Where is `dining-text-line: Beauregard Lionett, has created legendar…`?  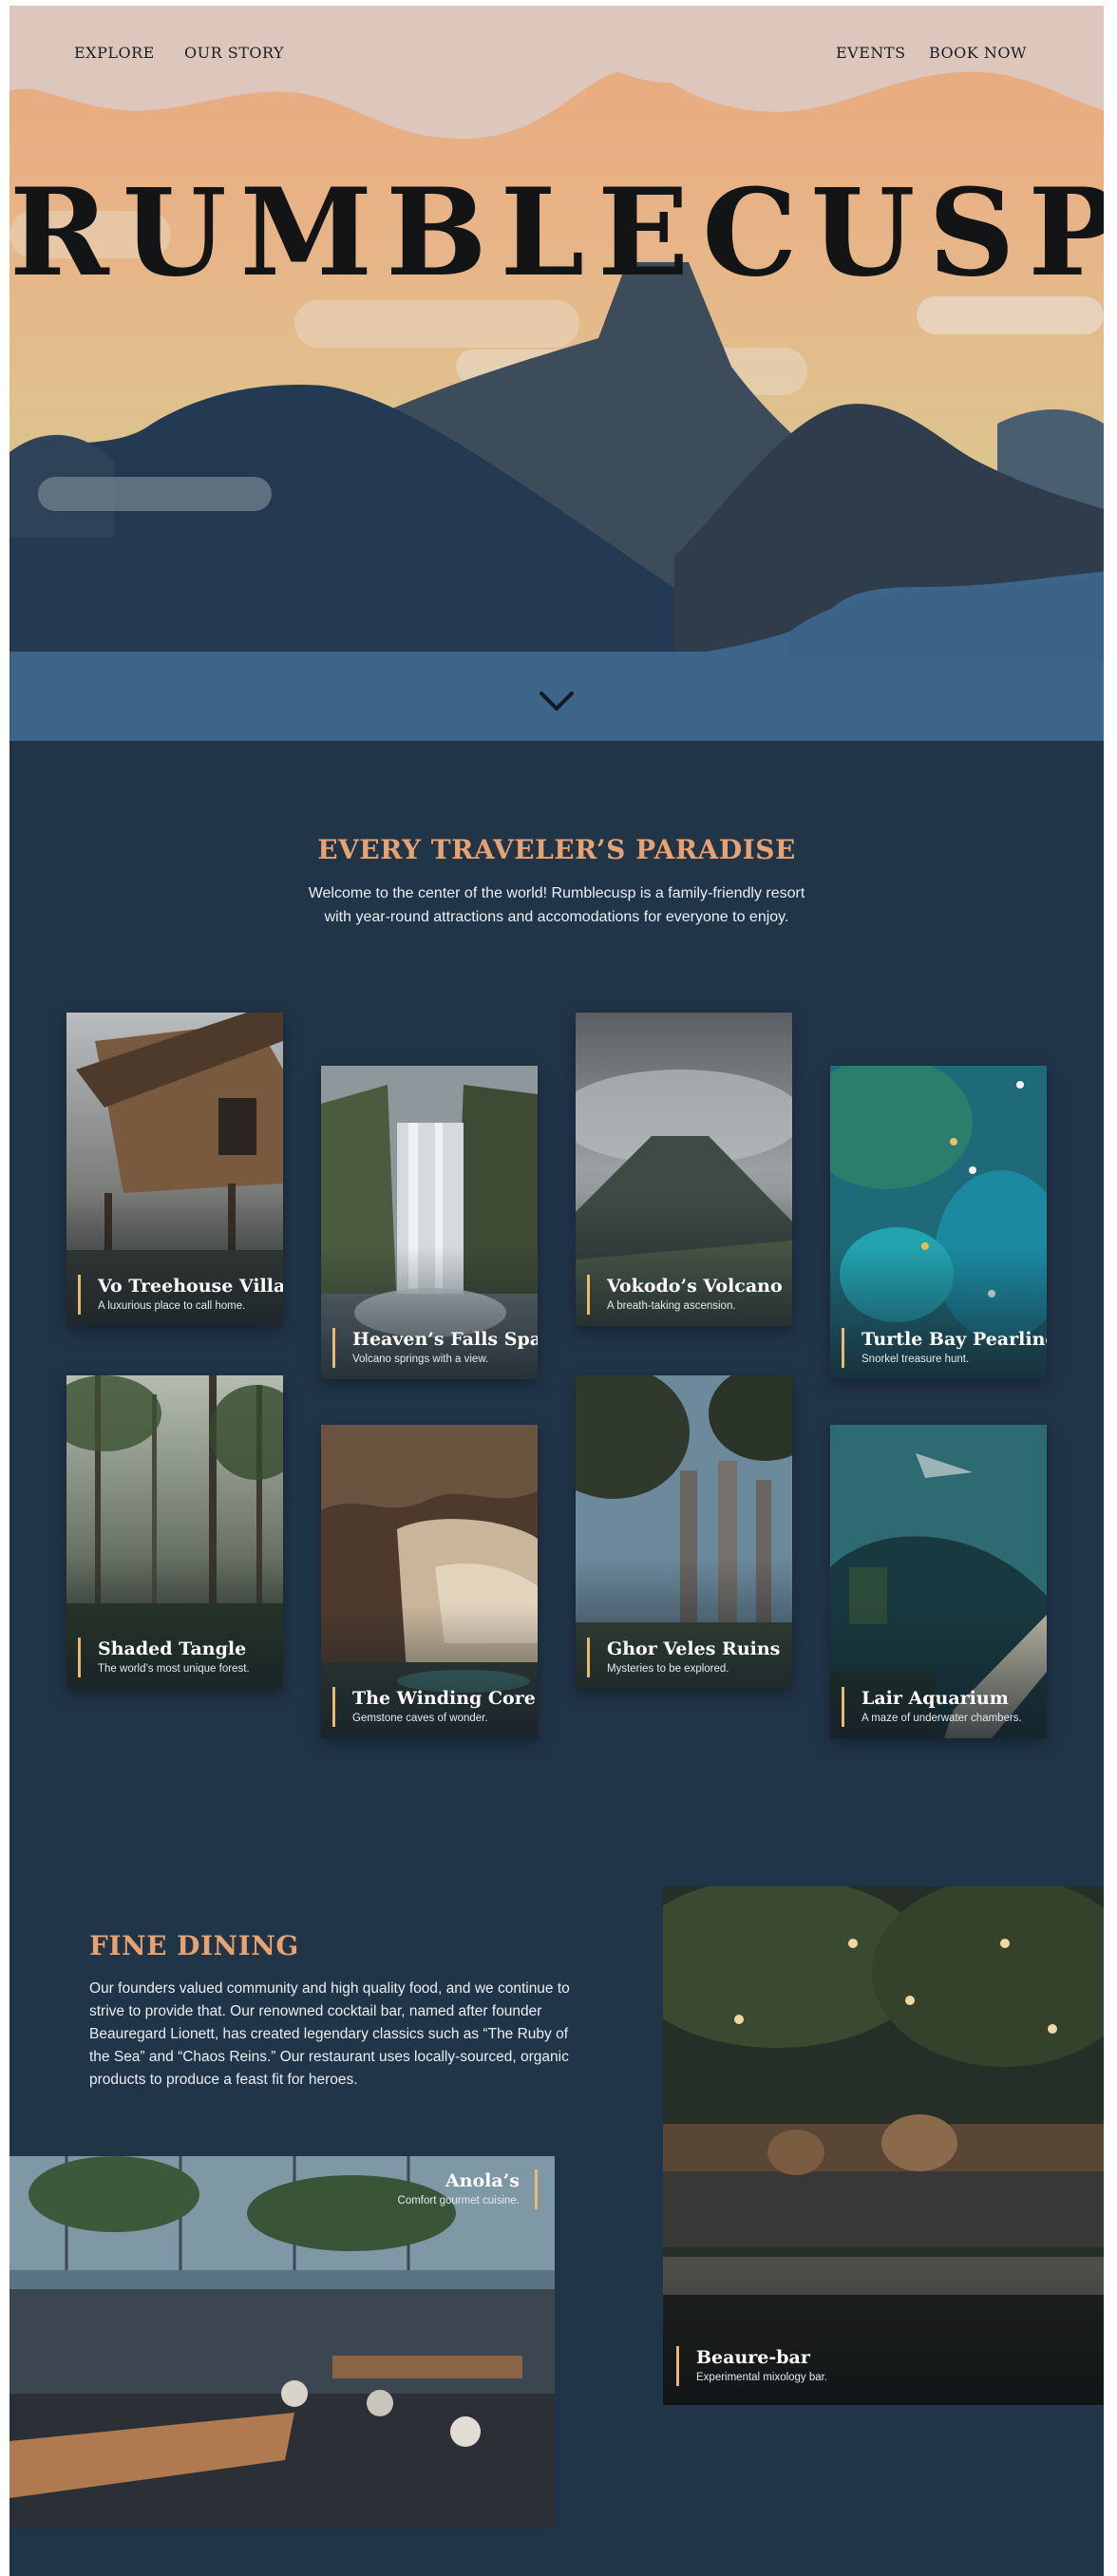
dining-text-line: Beauregard Lionett, has created legendar… is located at coordinates (329, 2034).